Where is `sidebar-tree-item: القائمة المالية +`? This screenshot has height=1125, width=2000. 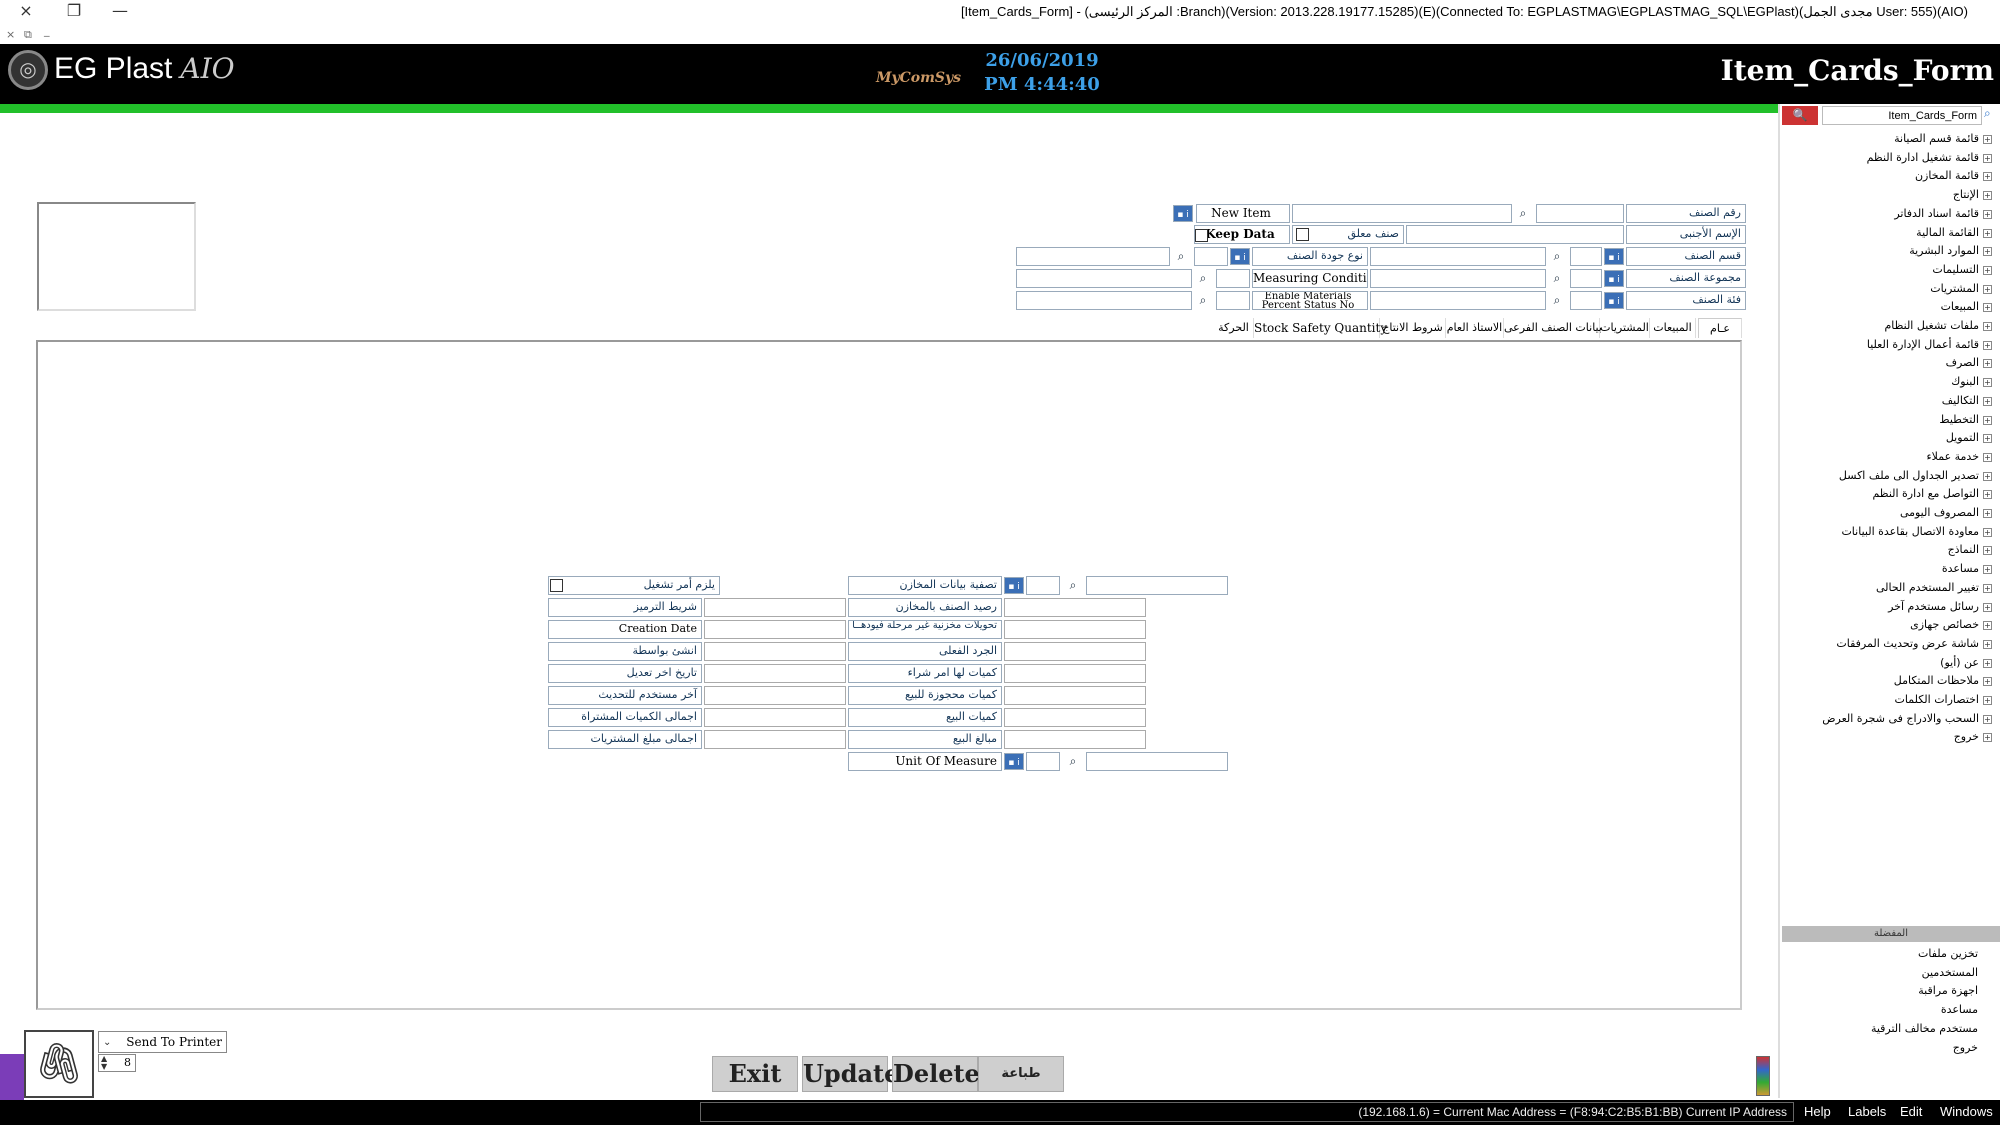 sidebar-tree-item: القائمة المالية + is located at coordinates (1954, 232).